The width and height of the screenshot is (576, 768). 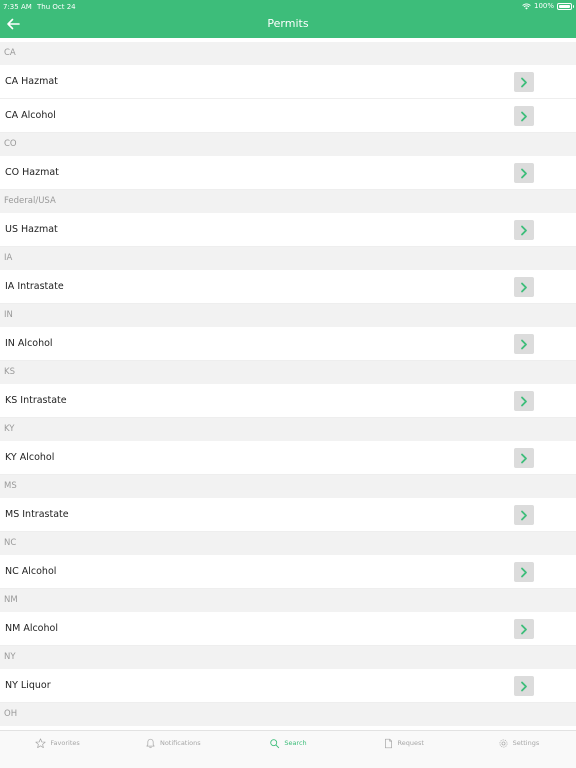 What do you see at coordinates (288, 714) in the screenshot?
I see `section-header: OH` at bounding box center [288, 714].